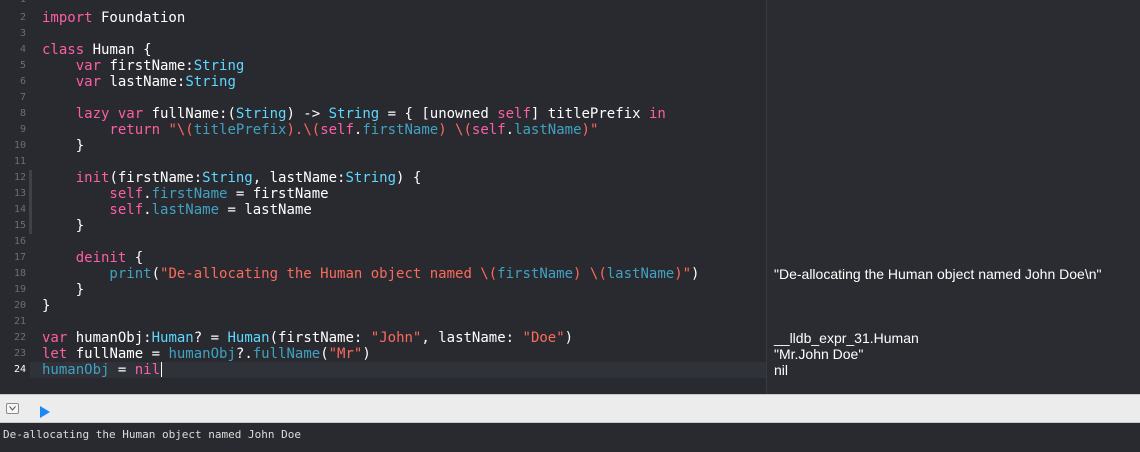 The height and width of the screenshot is (452, 1140). What do you see at coordinates (19, 225) in the screenshot?
I see `line-number: 15` at bounding box center [19, 225].